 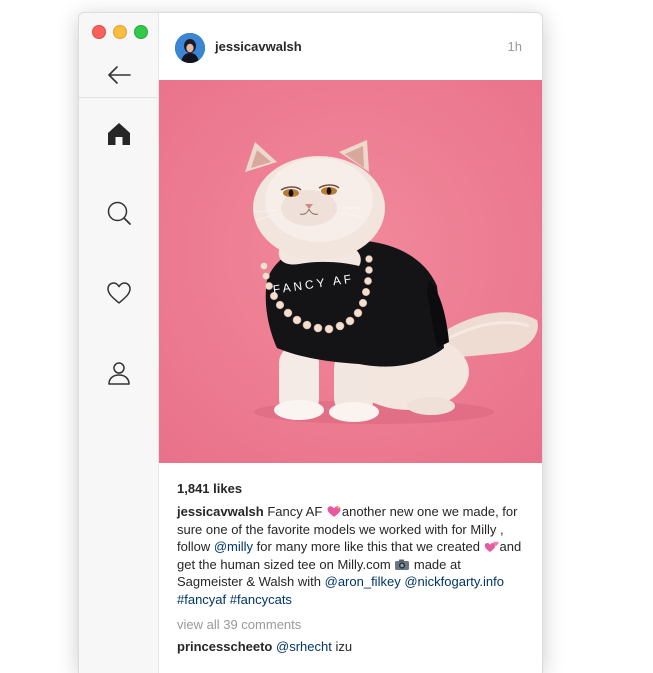 I want to click on hashtag-fancyaf-link: #fancyaf, so click(x=201, y=599).